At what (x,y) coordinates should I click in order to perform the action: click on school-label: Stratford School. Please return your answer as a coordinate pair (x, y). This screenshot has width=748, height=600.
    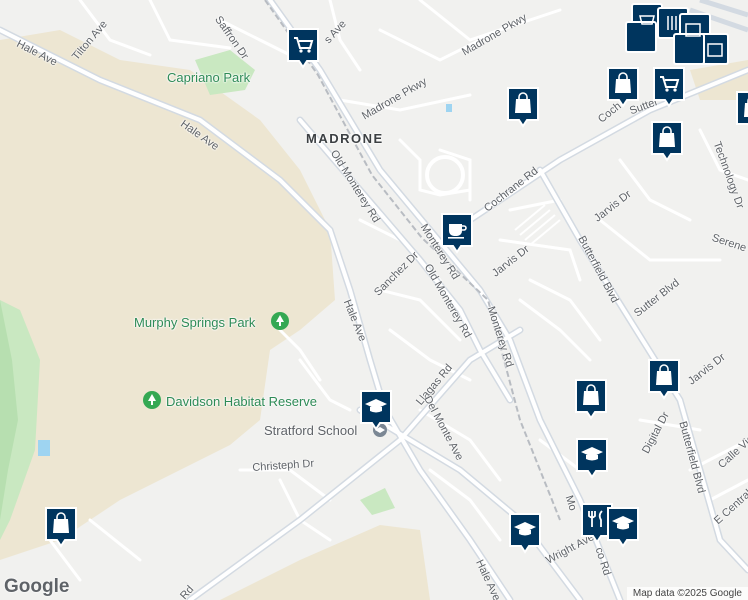
    Looking at the image, I should click on (310, 430).